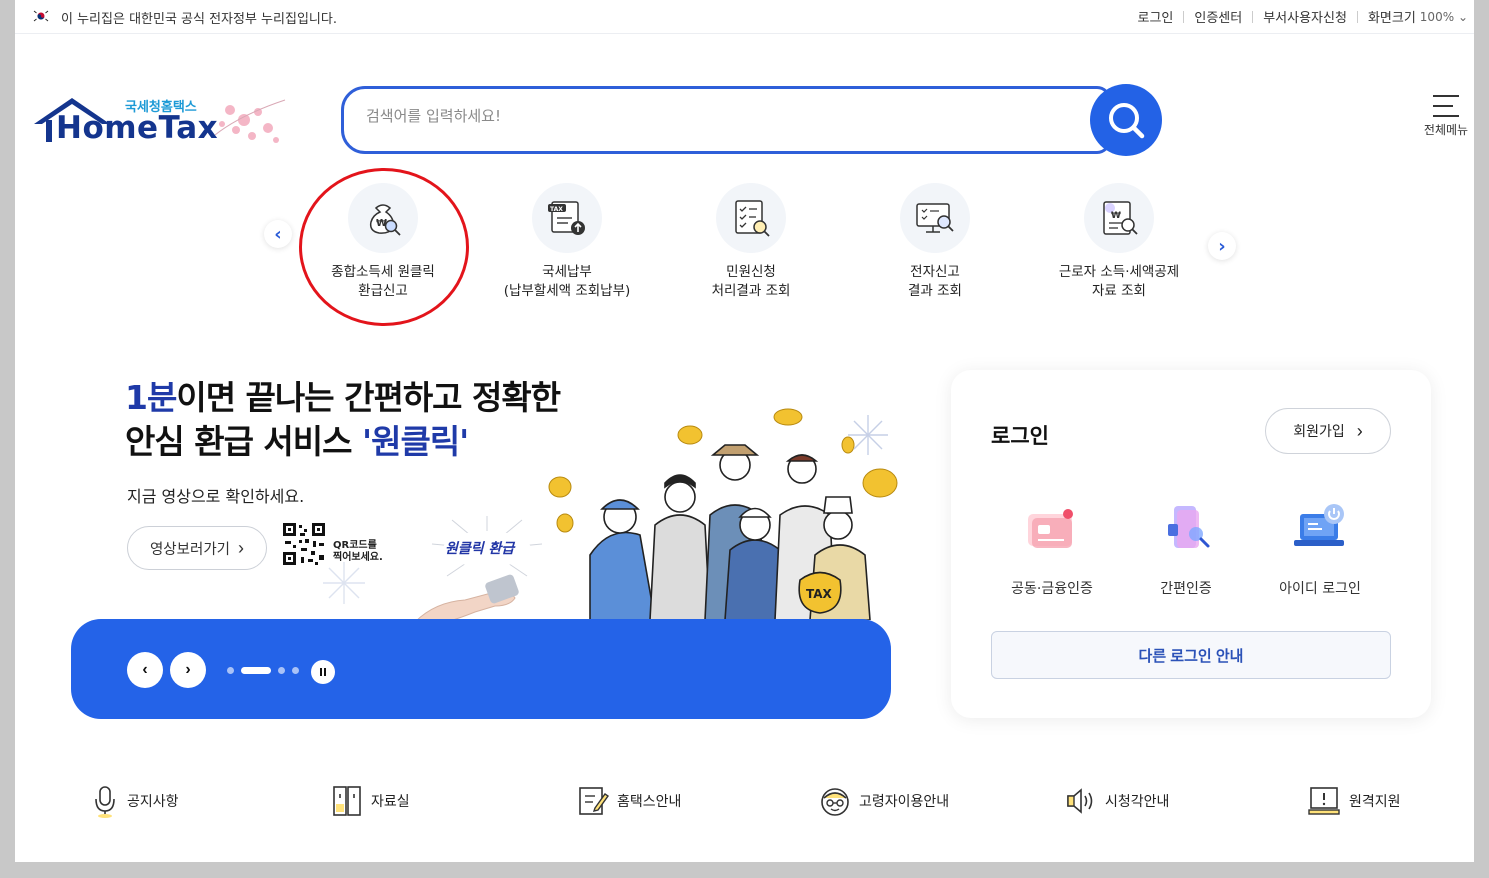 The height and width of the screenshot is (878, 1489). What do you see at coordinates (250, 121) in the screenshot?
I see `cherry-blossom-icon` at bounding box center [250, 121].